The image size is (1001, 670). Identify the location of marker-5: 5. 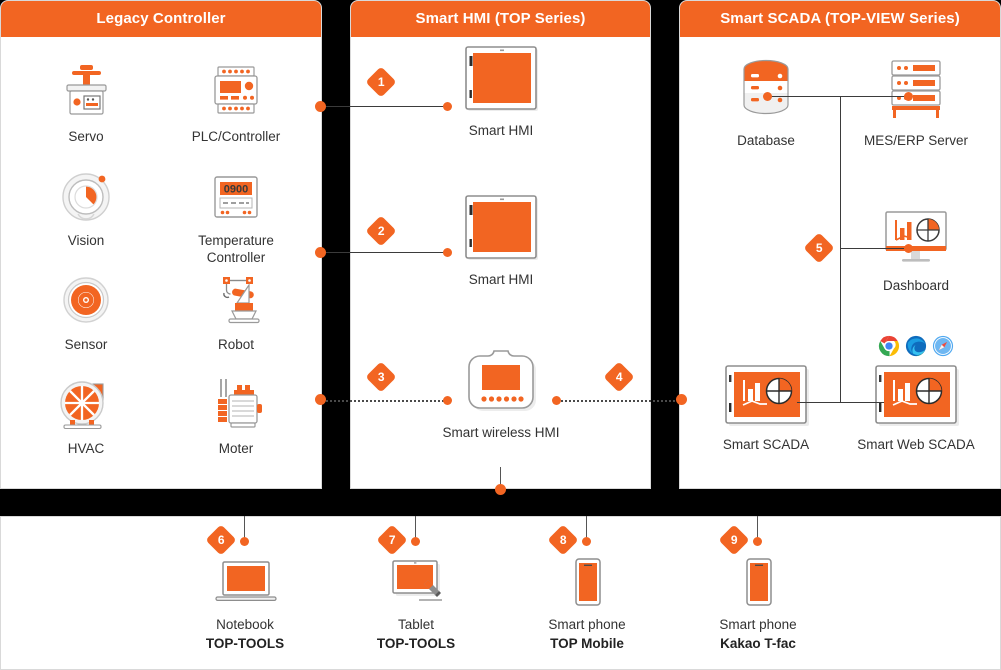
(819, 248).